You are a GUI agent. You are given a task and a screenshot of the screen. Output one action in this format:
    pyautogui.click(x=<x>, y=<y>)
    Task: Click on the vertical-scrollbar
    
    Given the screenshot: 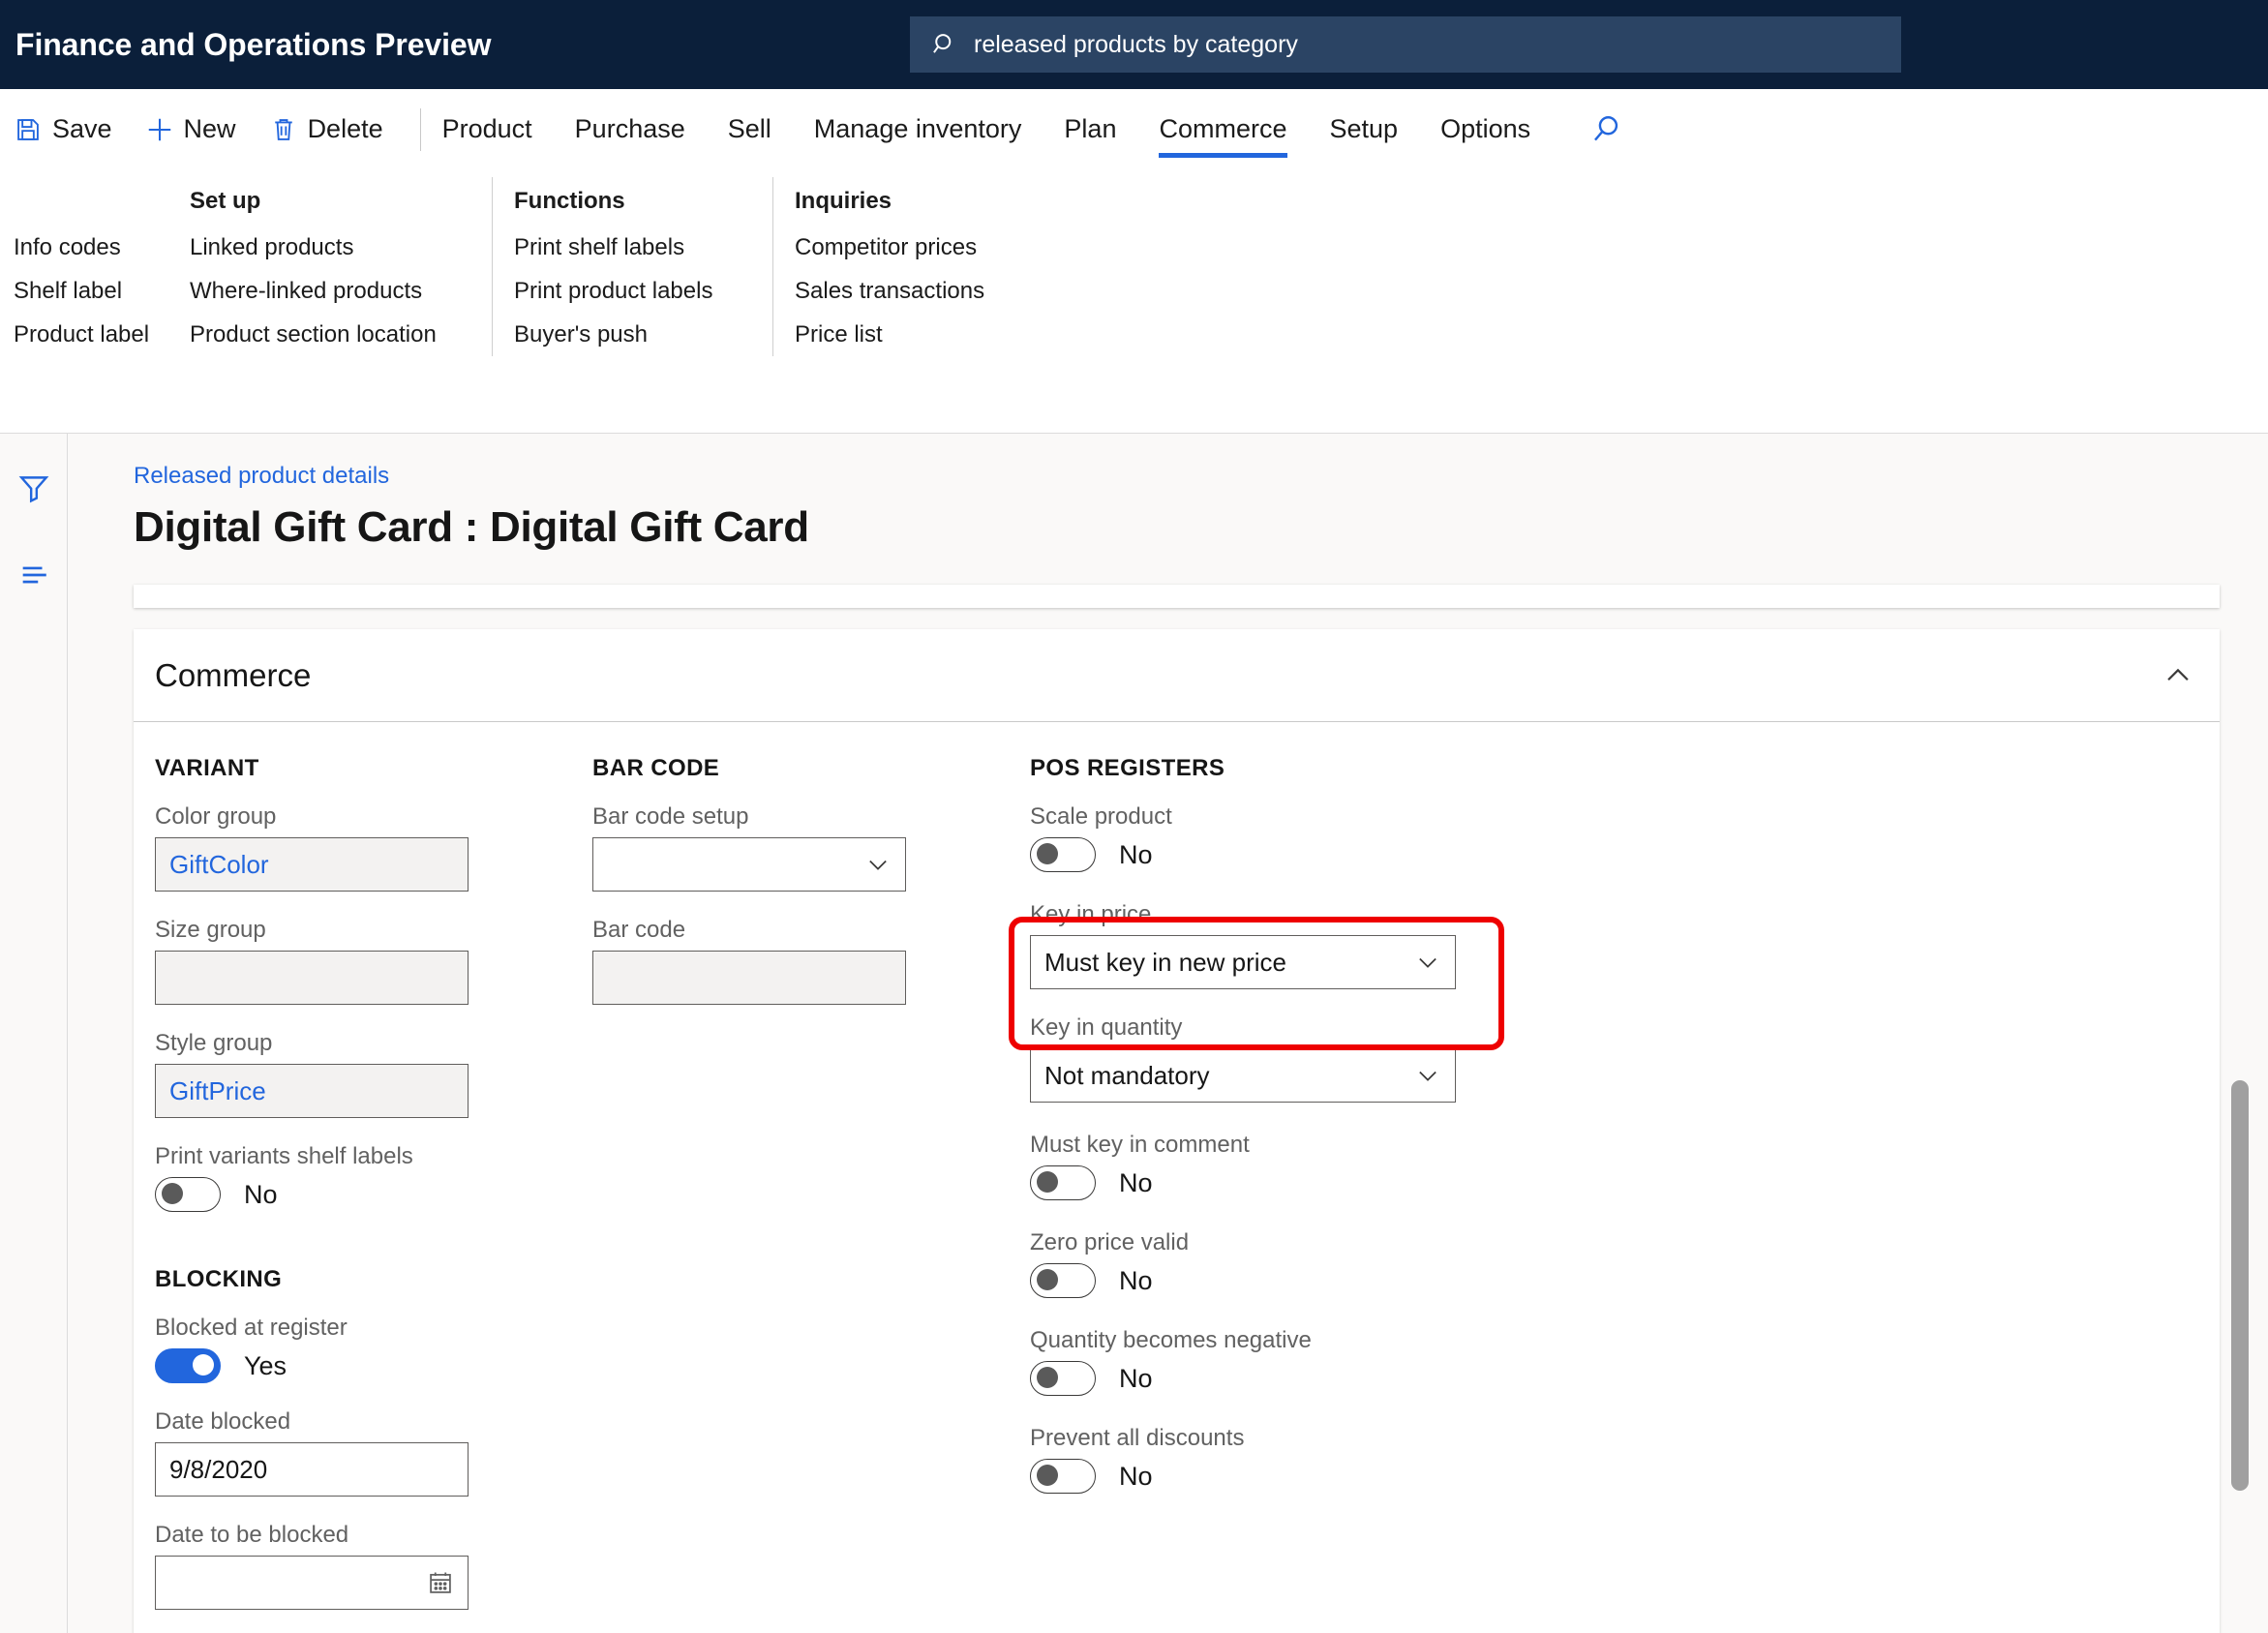 What is the action you would take?
    pyautogui.click(x=2240, y=1034)
    